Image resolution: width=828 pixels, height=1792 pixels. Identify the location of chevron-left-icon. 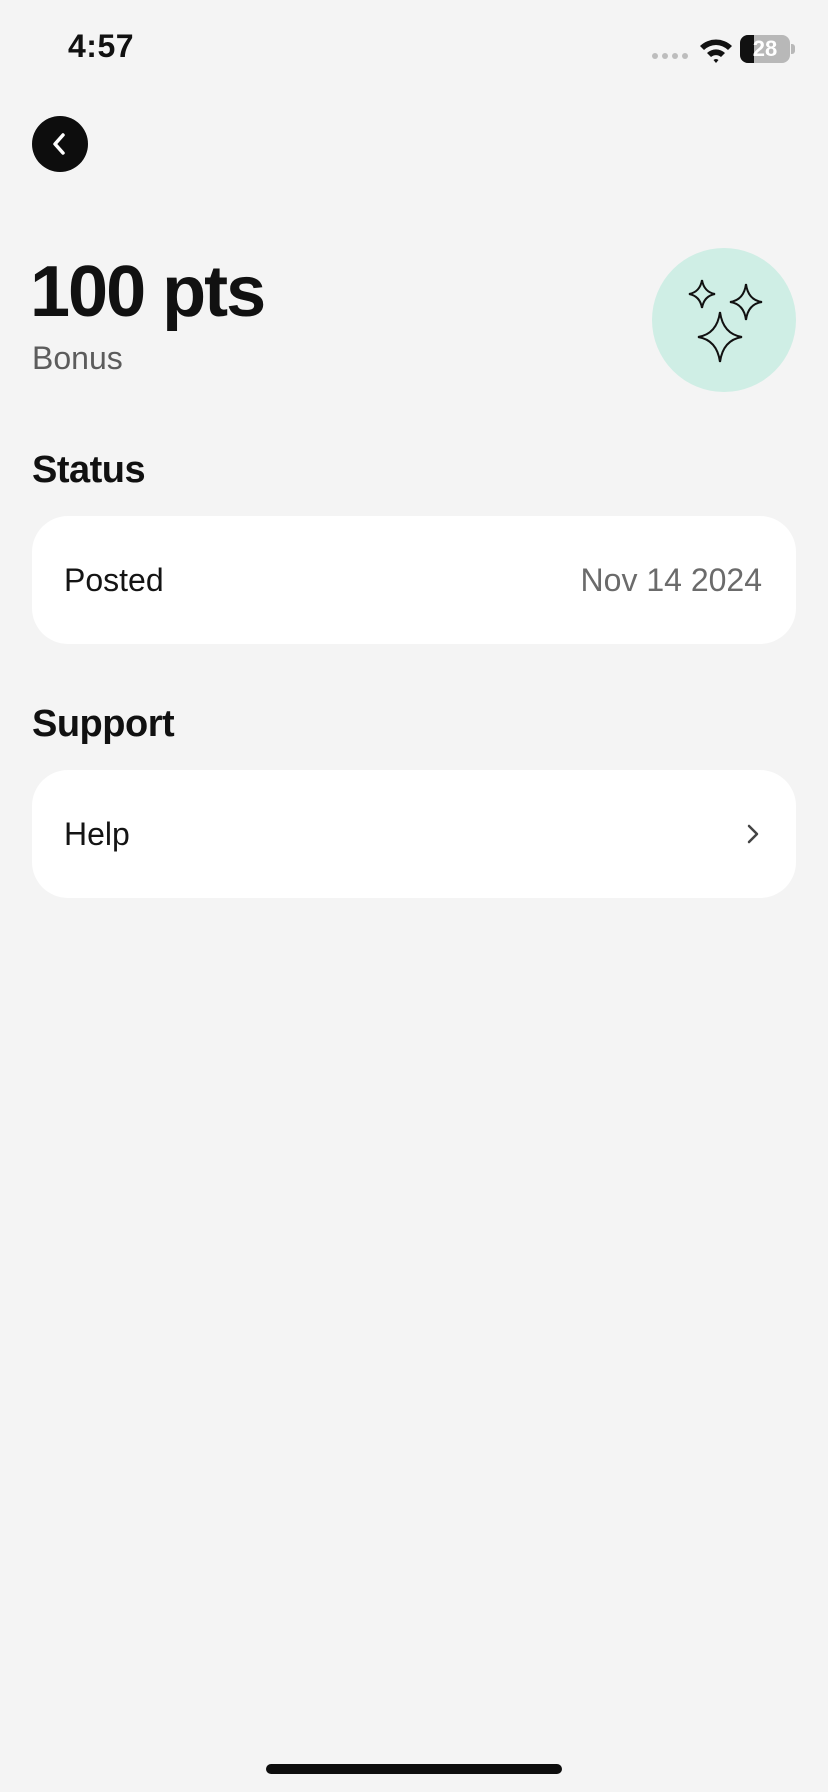
(59, 144).